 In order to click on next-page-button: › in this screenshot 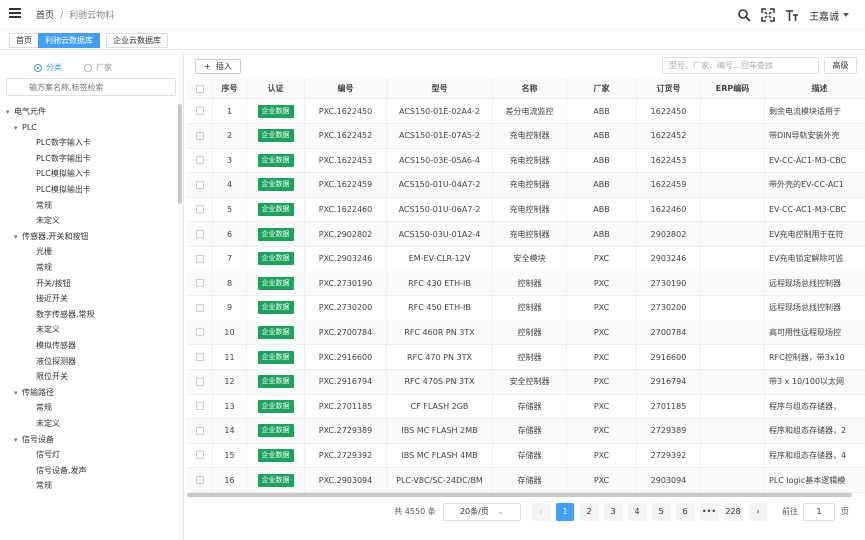, I will do `click(758, 512)`.